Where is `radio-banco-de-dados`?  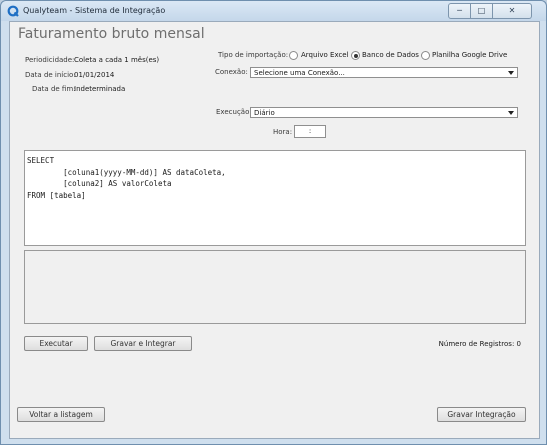 radio-banco-de-dados is located at coordinates (355, 55).